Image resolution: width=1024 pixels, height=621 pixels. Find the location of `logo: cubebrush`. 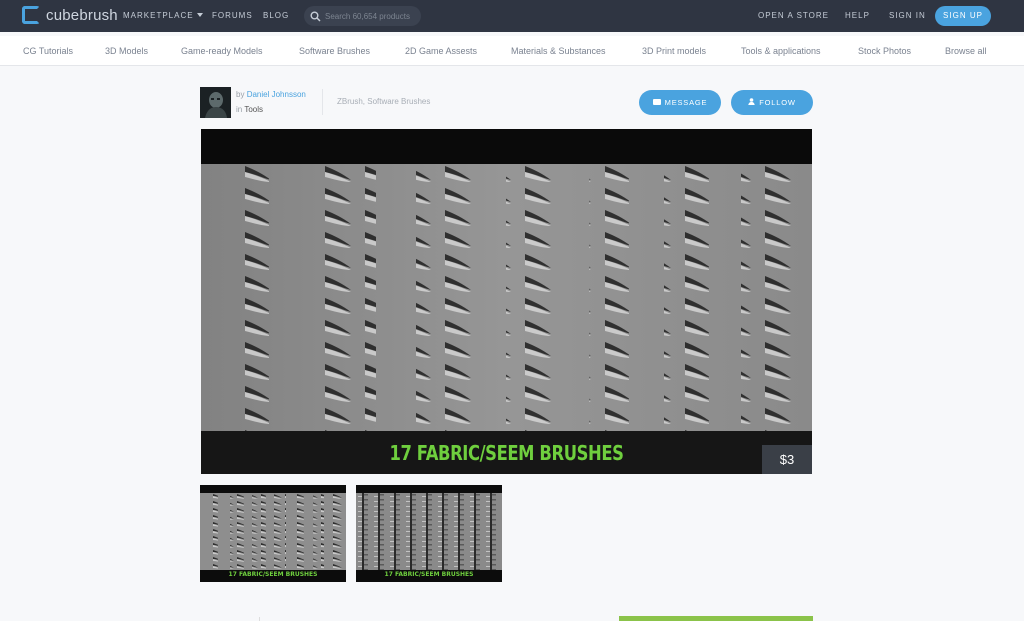

logo: cubebrush is located at coordinates (70, 15).